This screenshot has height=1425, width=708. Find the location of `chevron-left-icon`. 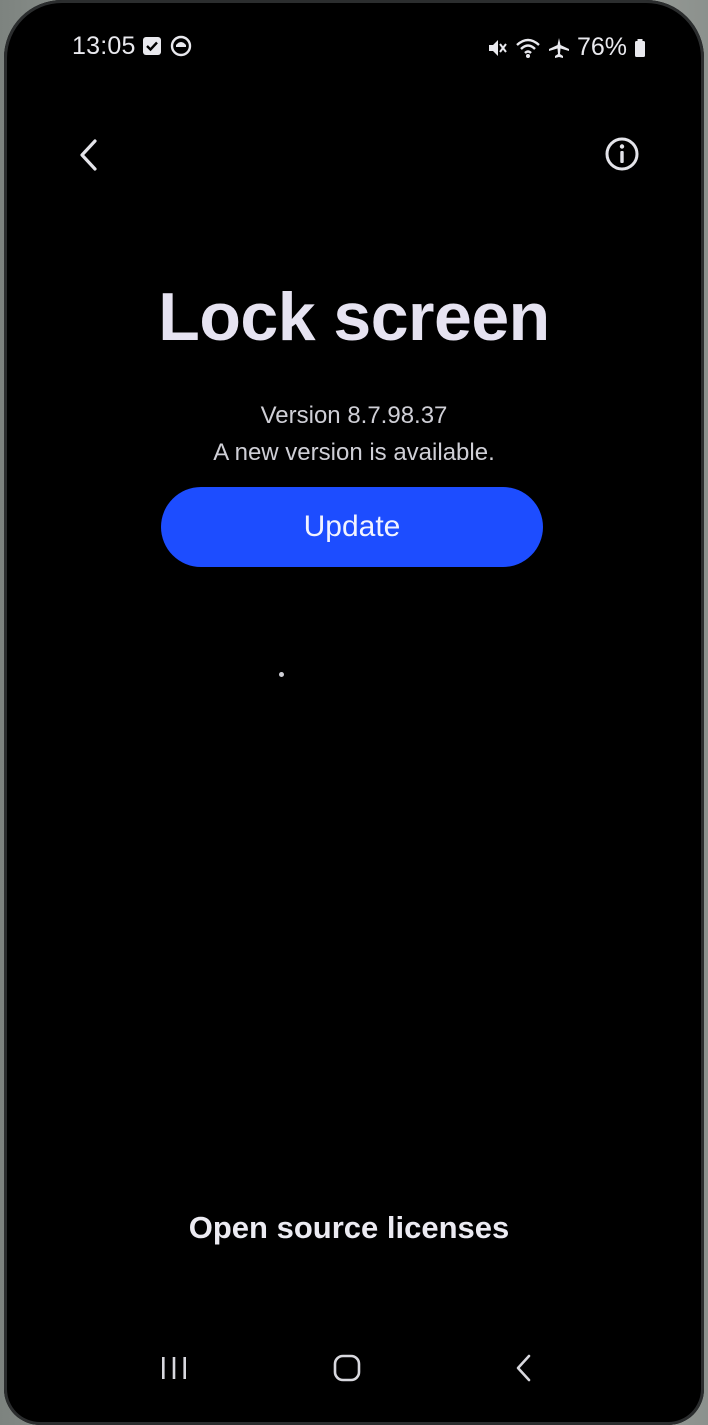

chevron-left-icon is located at coordinates (89, 153).